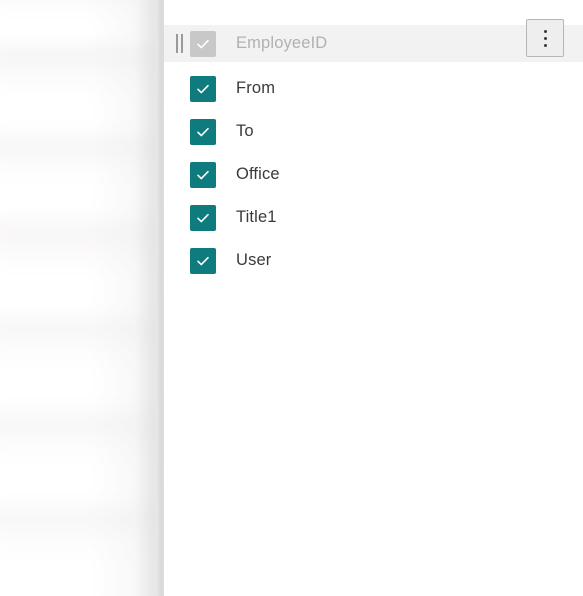 The width and height of the screenshot is (583, 596). Describe the element at coordinates (217, 1) in the screenshot. I see `panel-title-clipped: Fields` at that location.